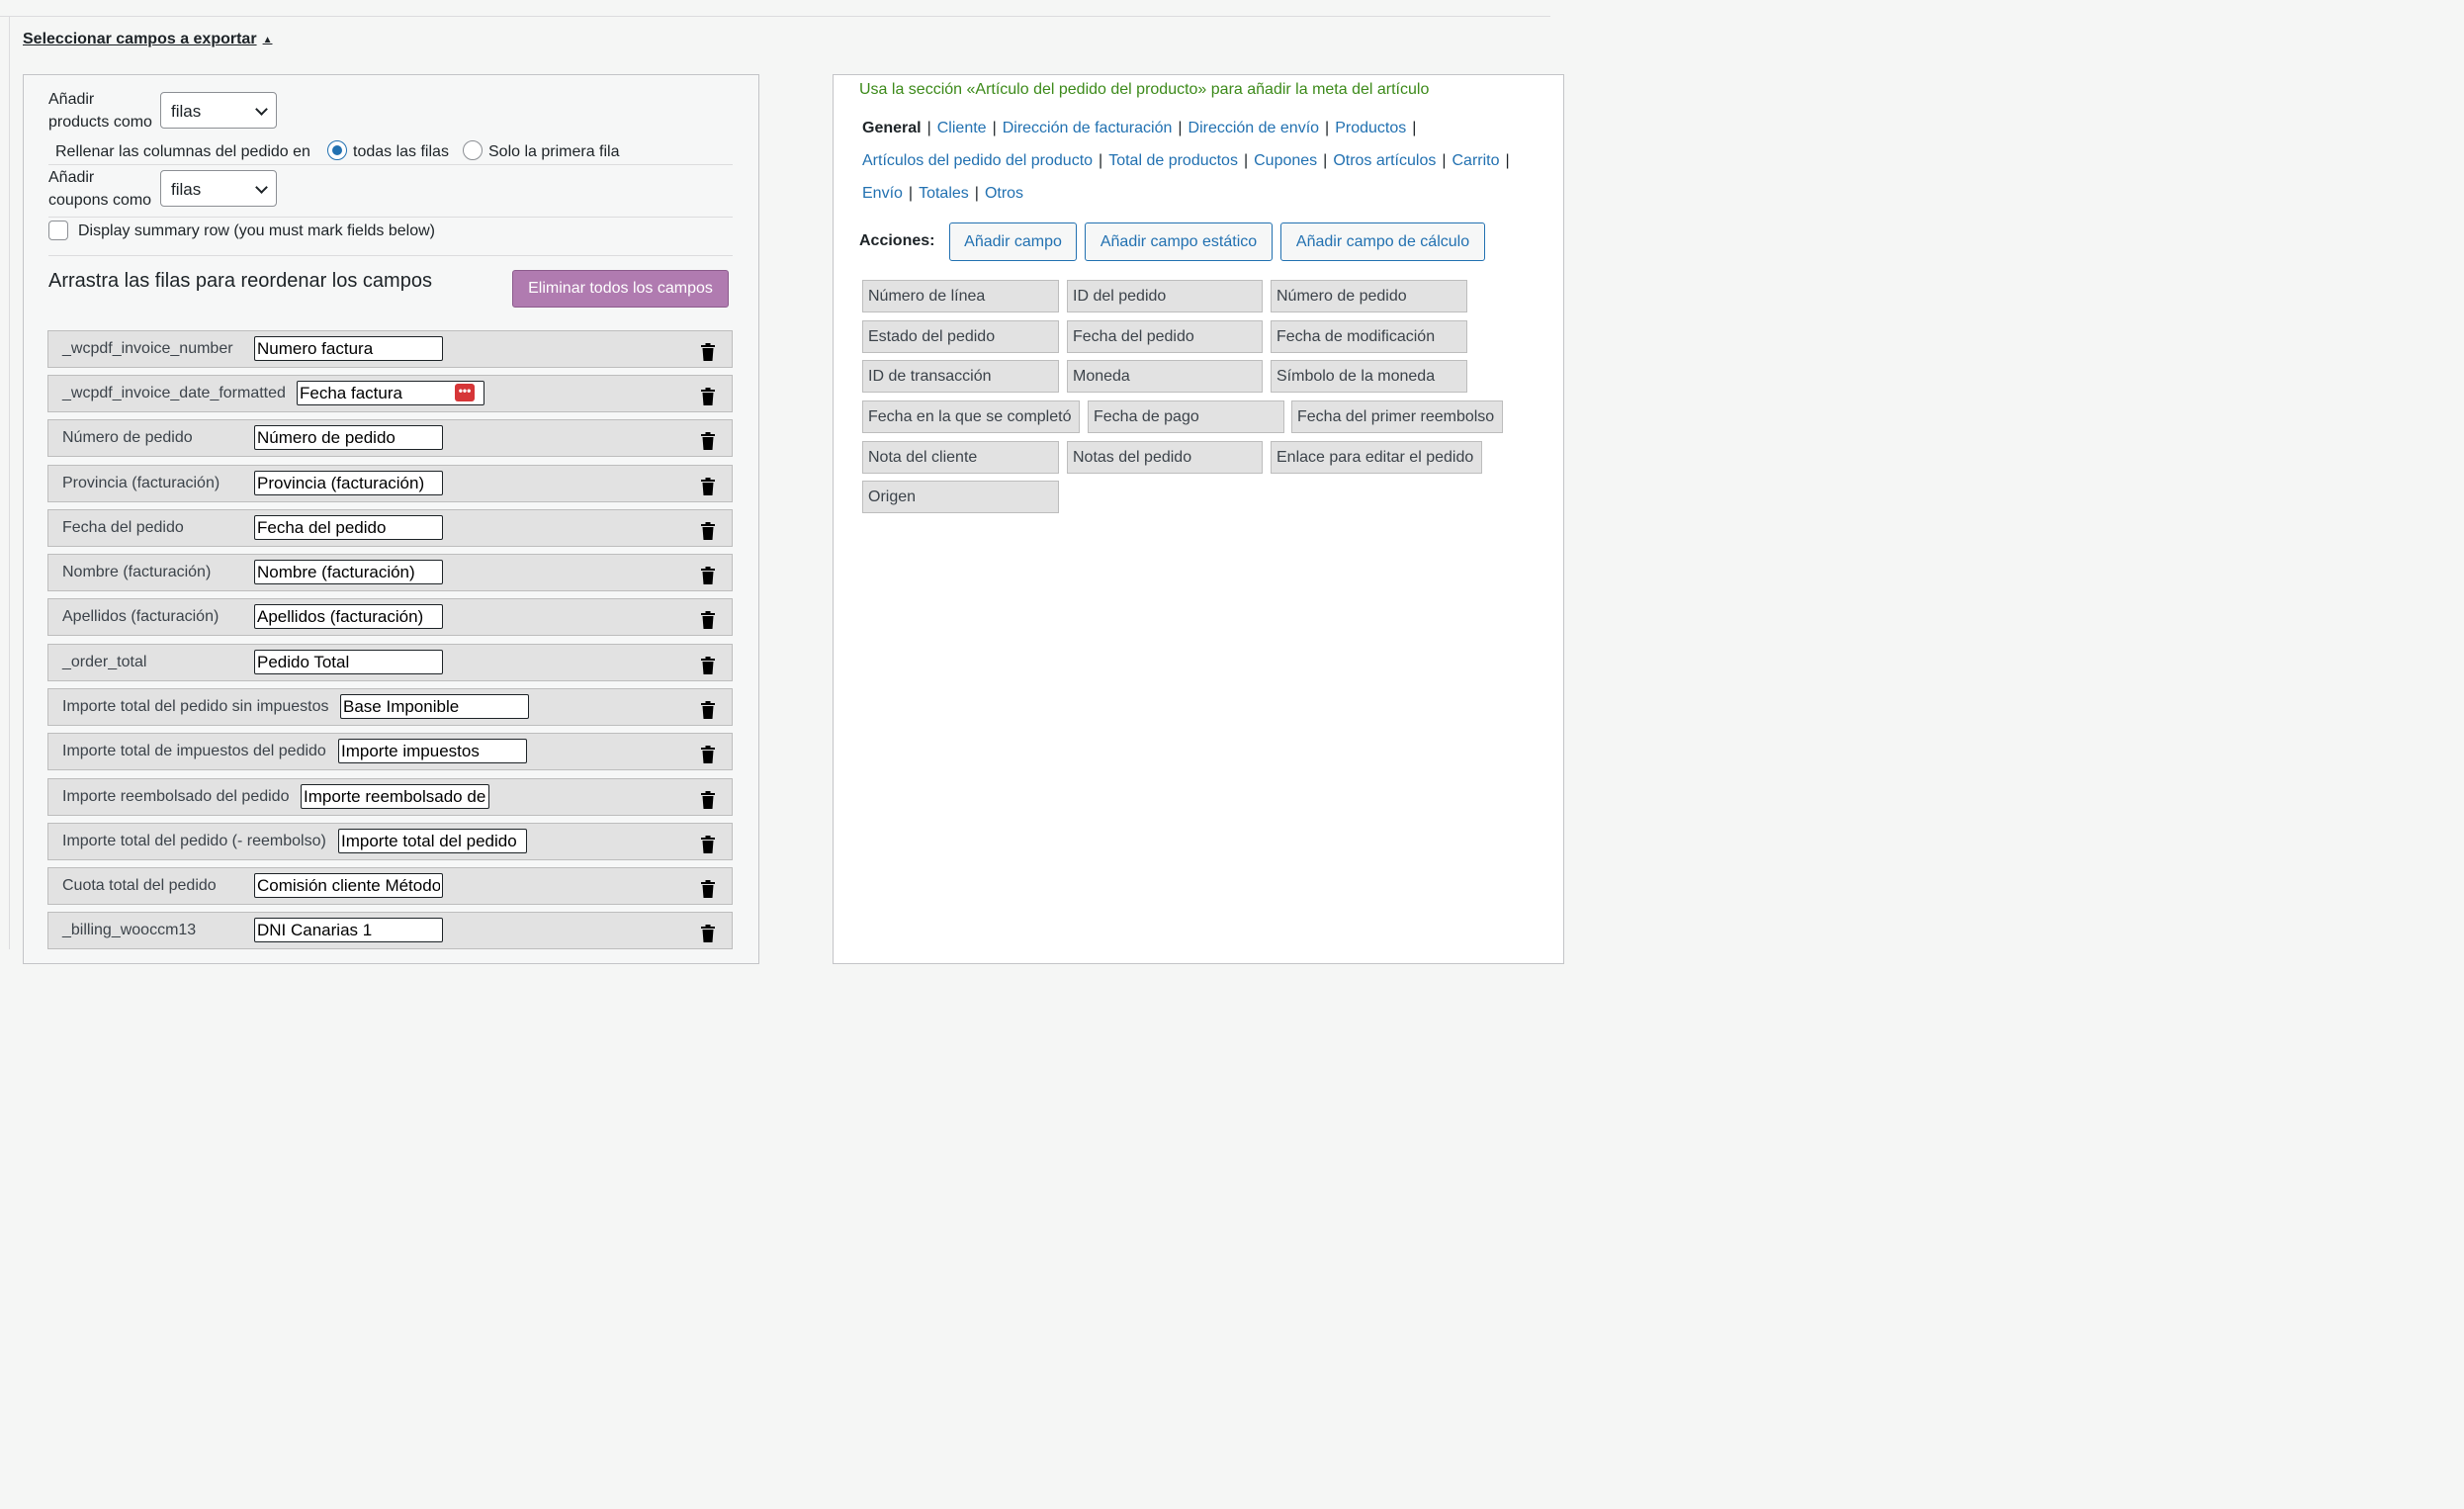  I want to click on tab-others: Otros, so click(1004, 194).